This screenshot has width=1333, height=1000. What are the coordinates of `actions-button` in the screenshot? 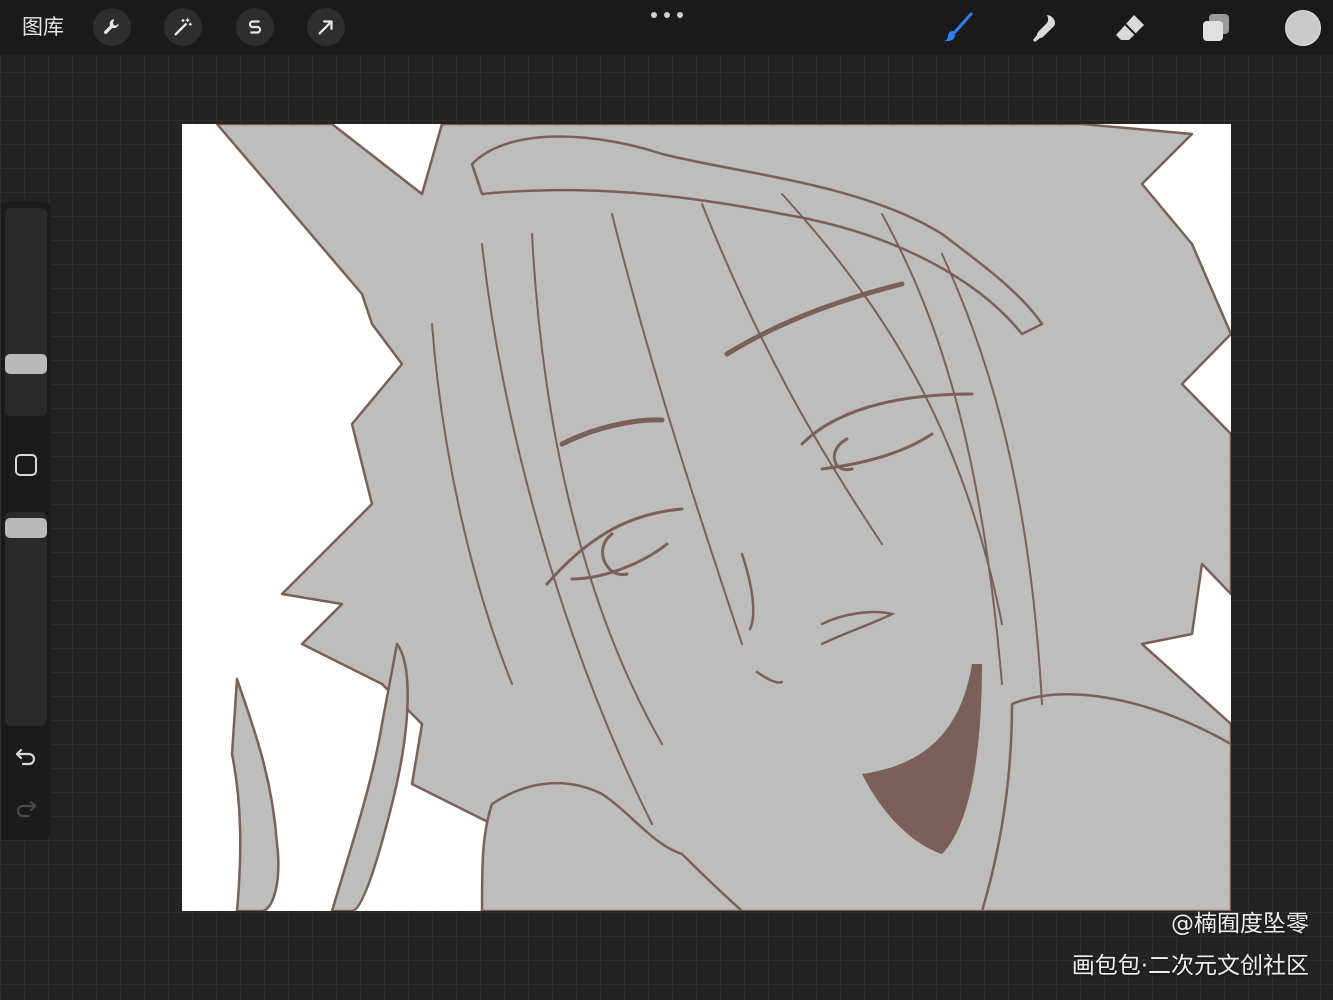 It's located at (112, 27).